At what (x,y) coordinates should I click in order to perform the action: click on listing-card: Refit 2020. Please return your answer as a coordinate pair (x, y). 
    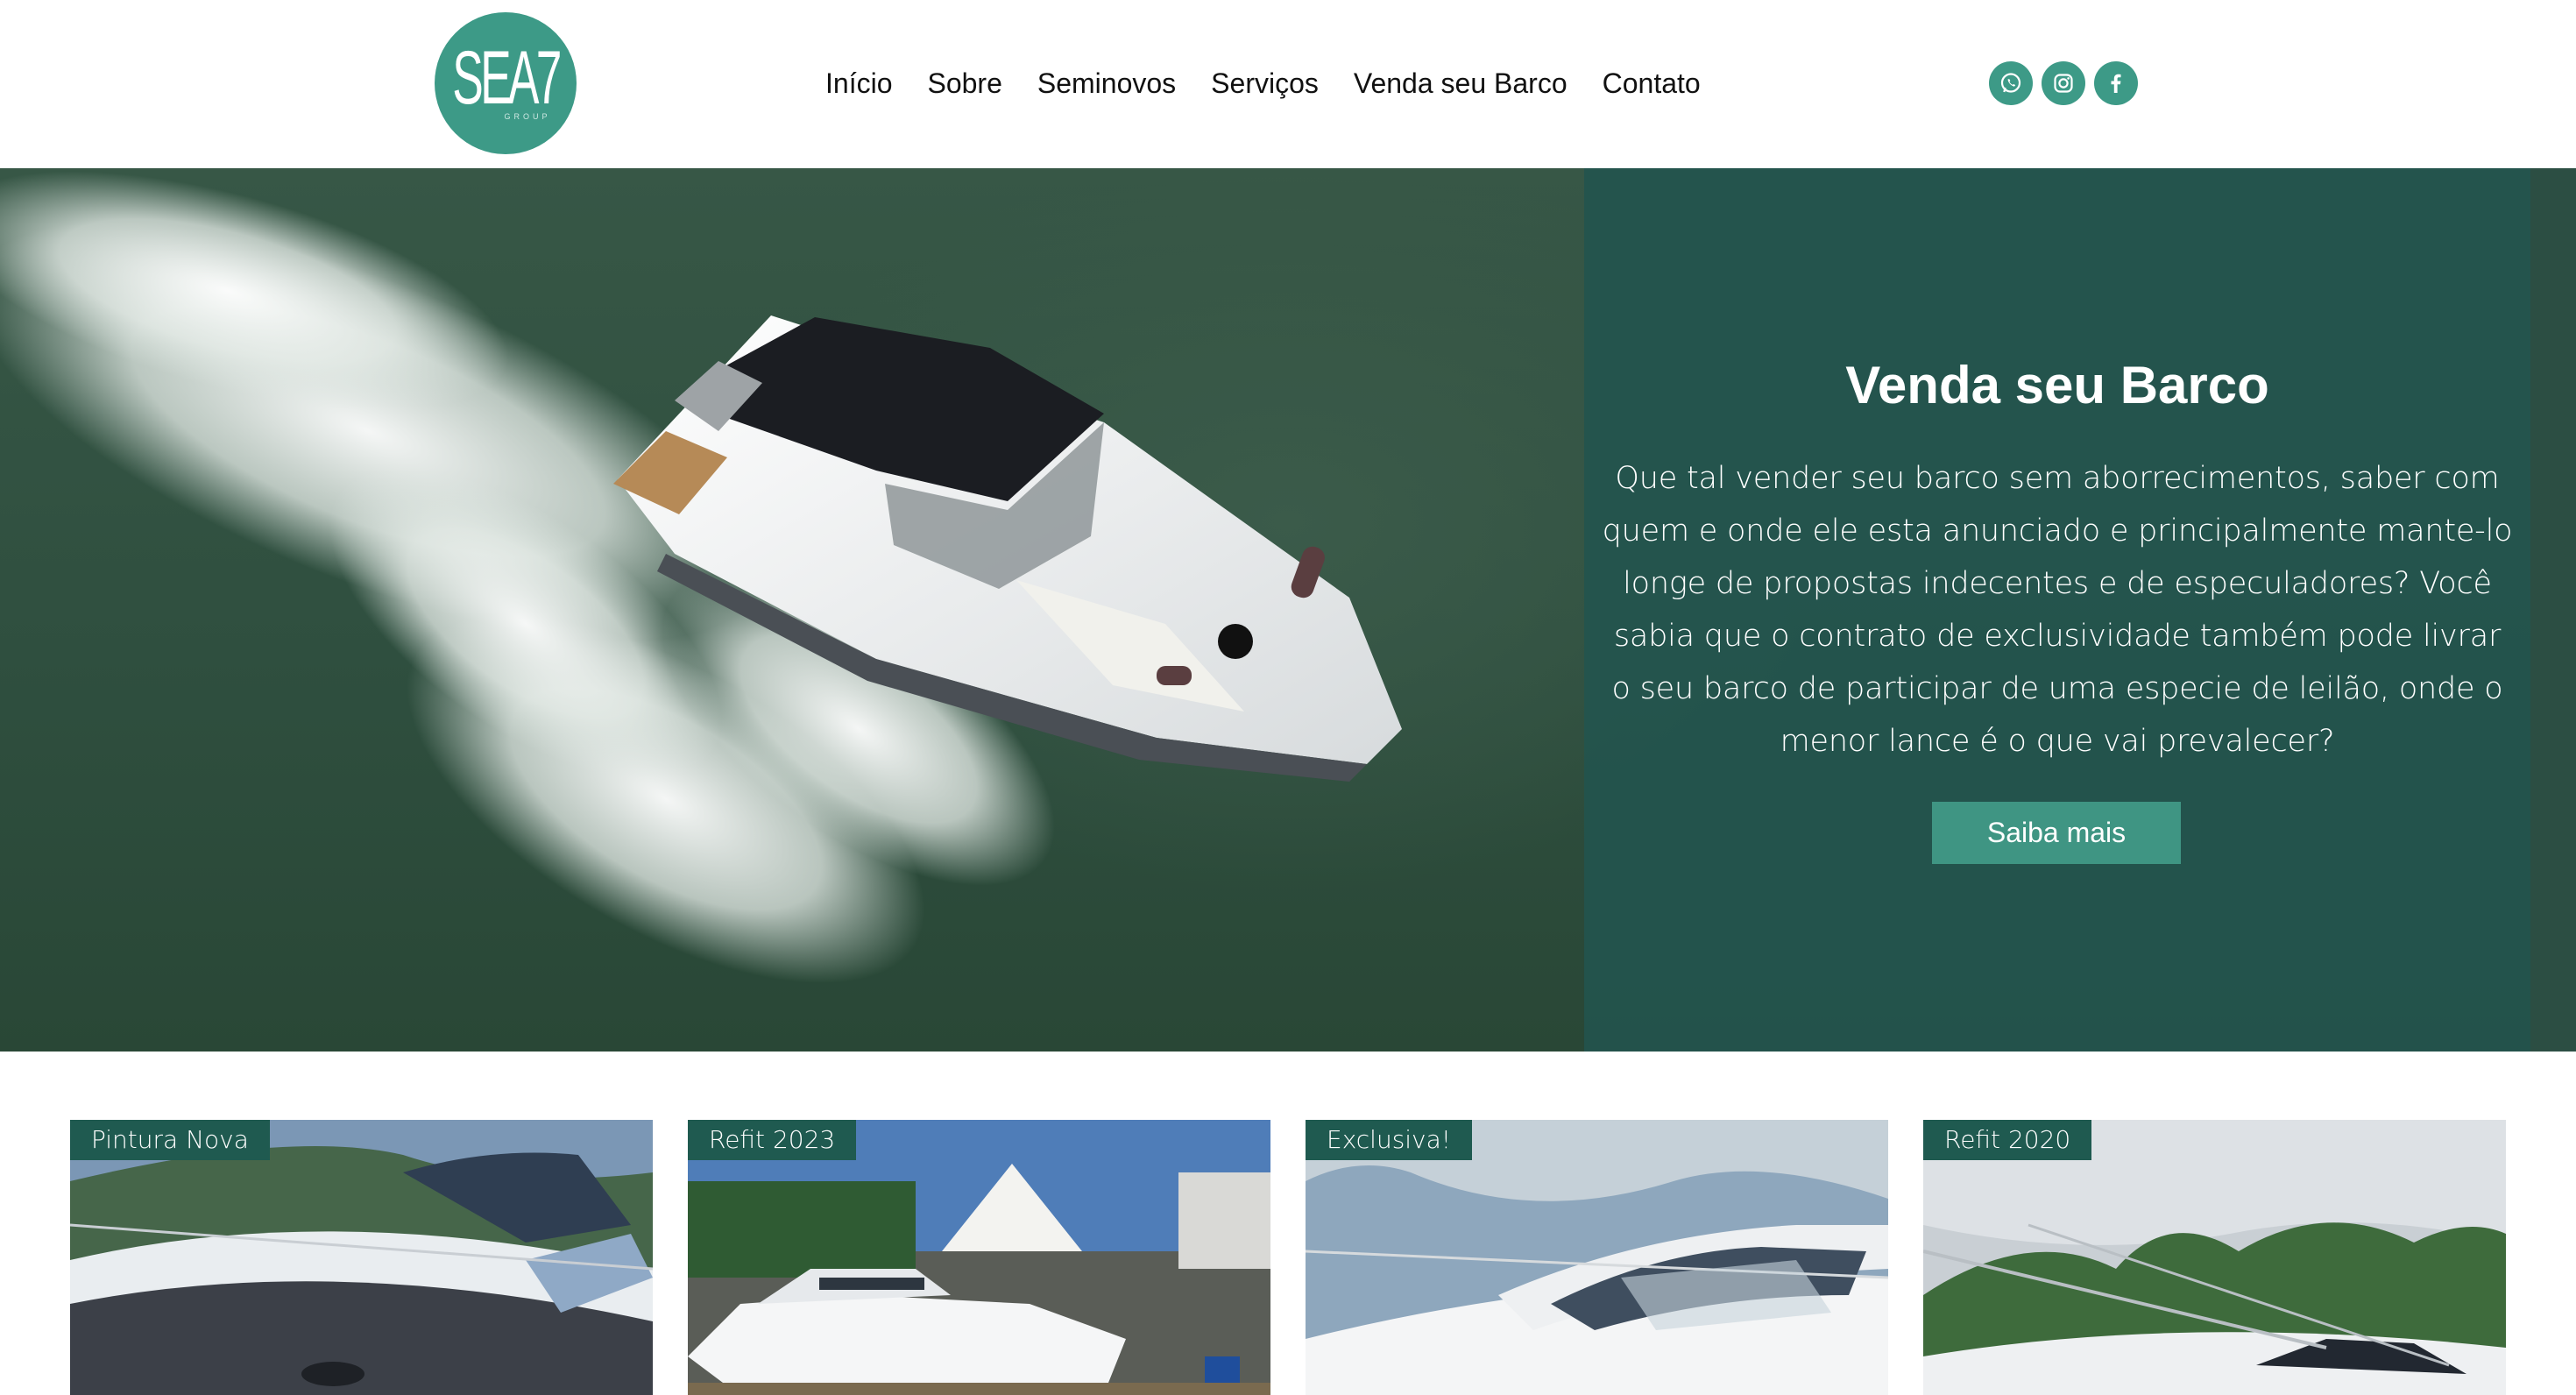
    Looking at the image, I should click on (2214, 1257).